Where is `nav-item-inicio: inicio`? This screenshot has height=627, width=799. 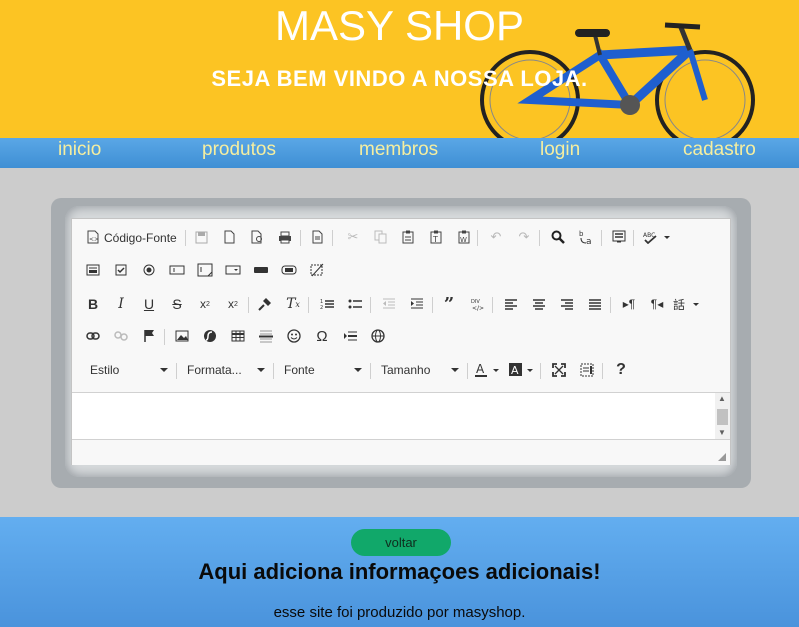
nav-item-inicio: inicio is located at coordinates (79, 150).